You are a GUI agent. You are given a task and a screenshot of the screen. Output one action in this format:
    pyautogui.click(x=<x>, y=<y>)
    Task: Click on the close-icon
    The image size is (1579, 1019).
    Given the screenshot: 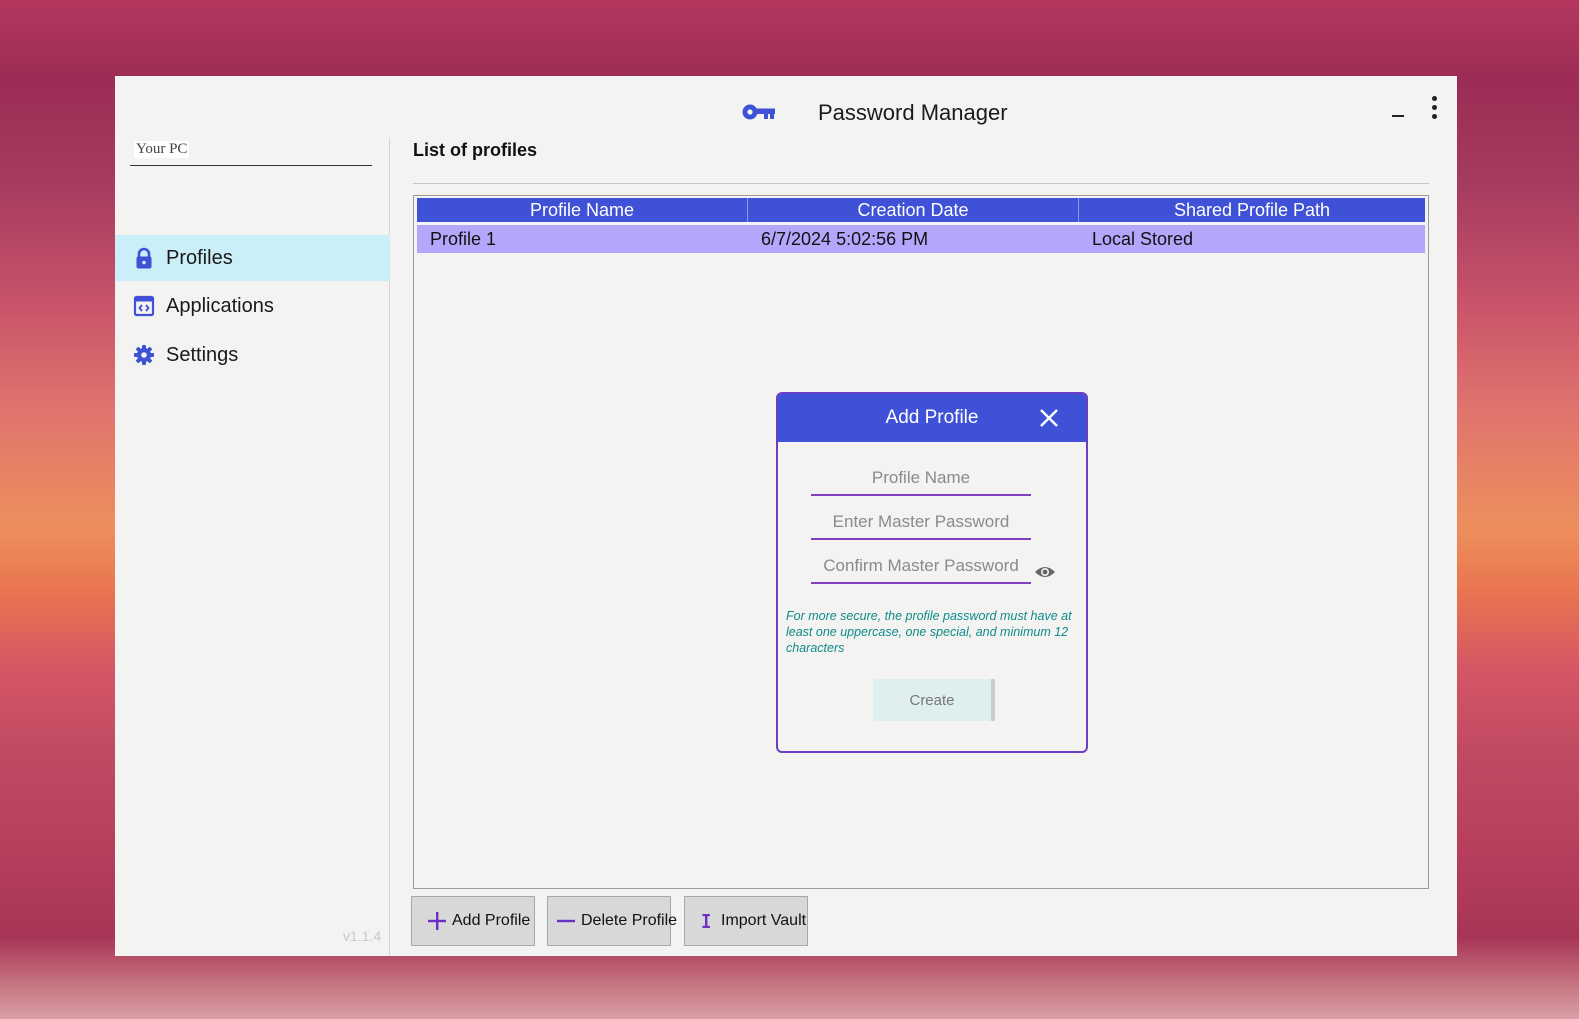 What is the action you would take?
    pyautogui.click(x=1049, y=418)
    